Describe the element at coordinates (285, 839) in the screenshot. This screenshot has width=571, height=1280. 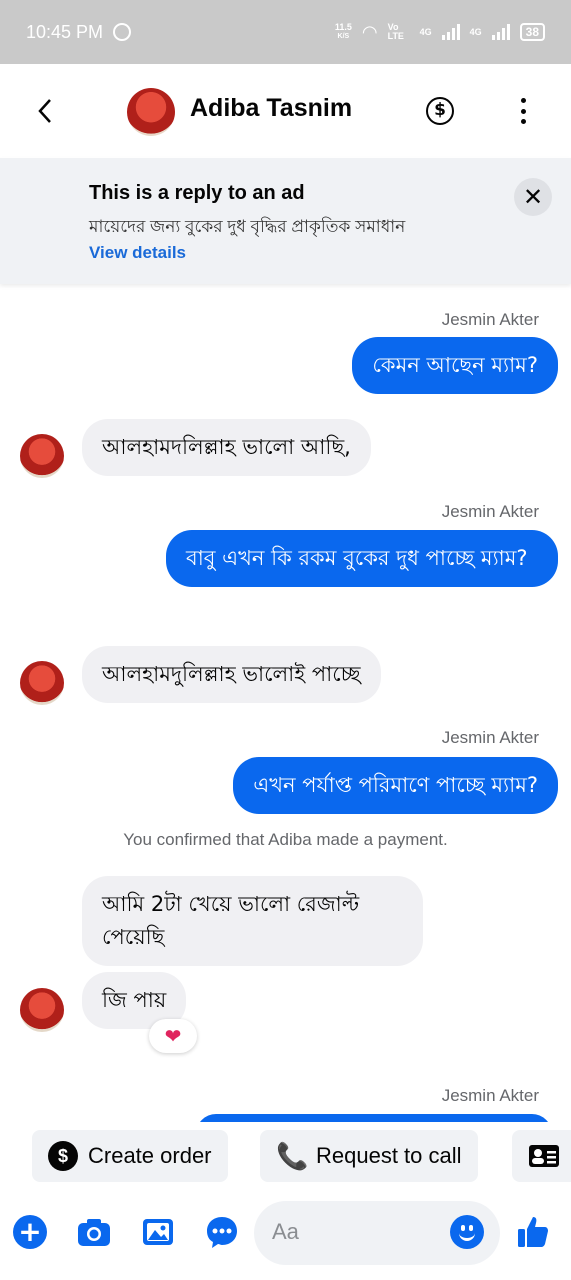
I see `payment-system-notice: You confirmed that Adiba made a payment.` at that location.